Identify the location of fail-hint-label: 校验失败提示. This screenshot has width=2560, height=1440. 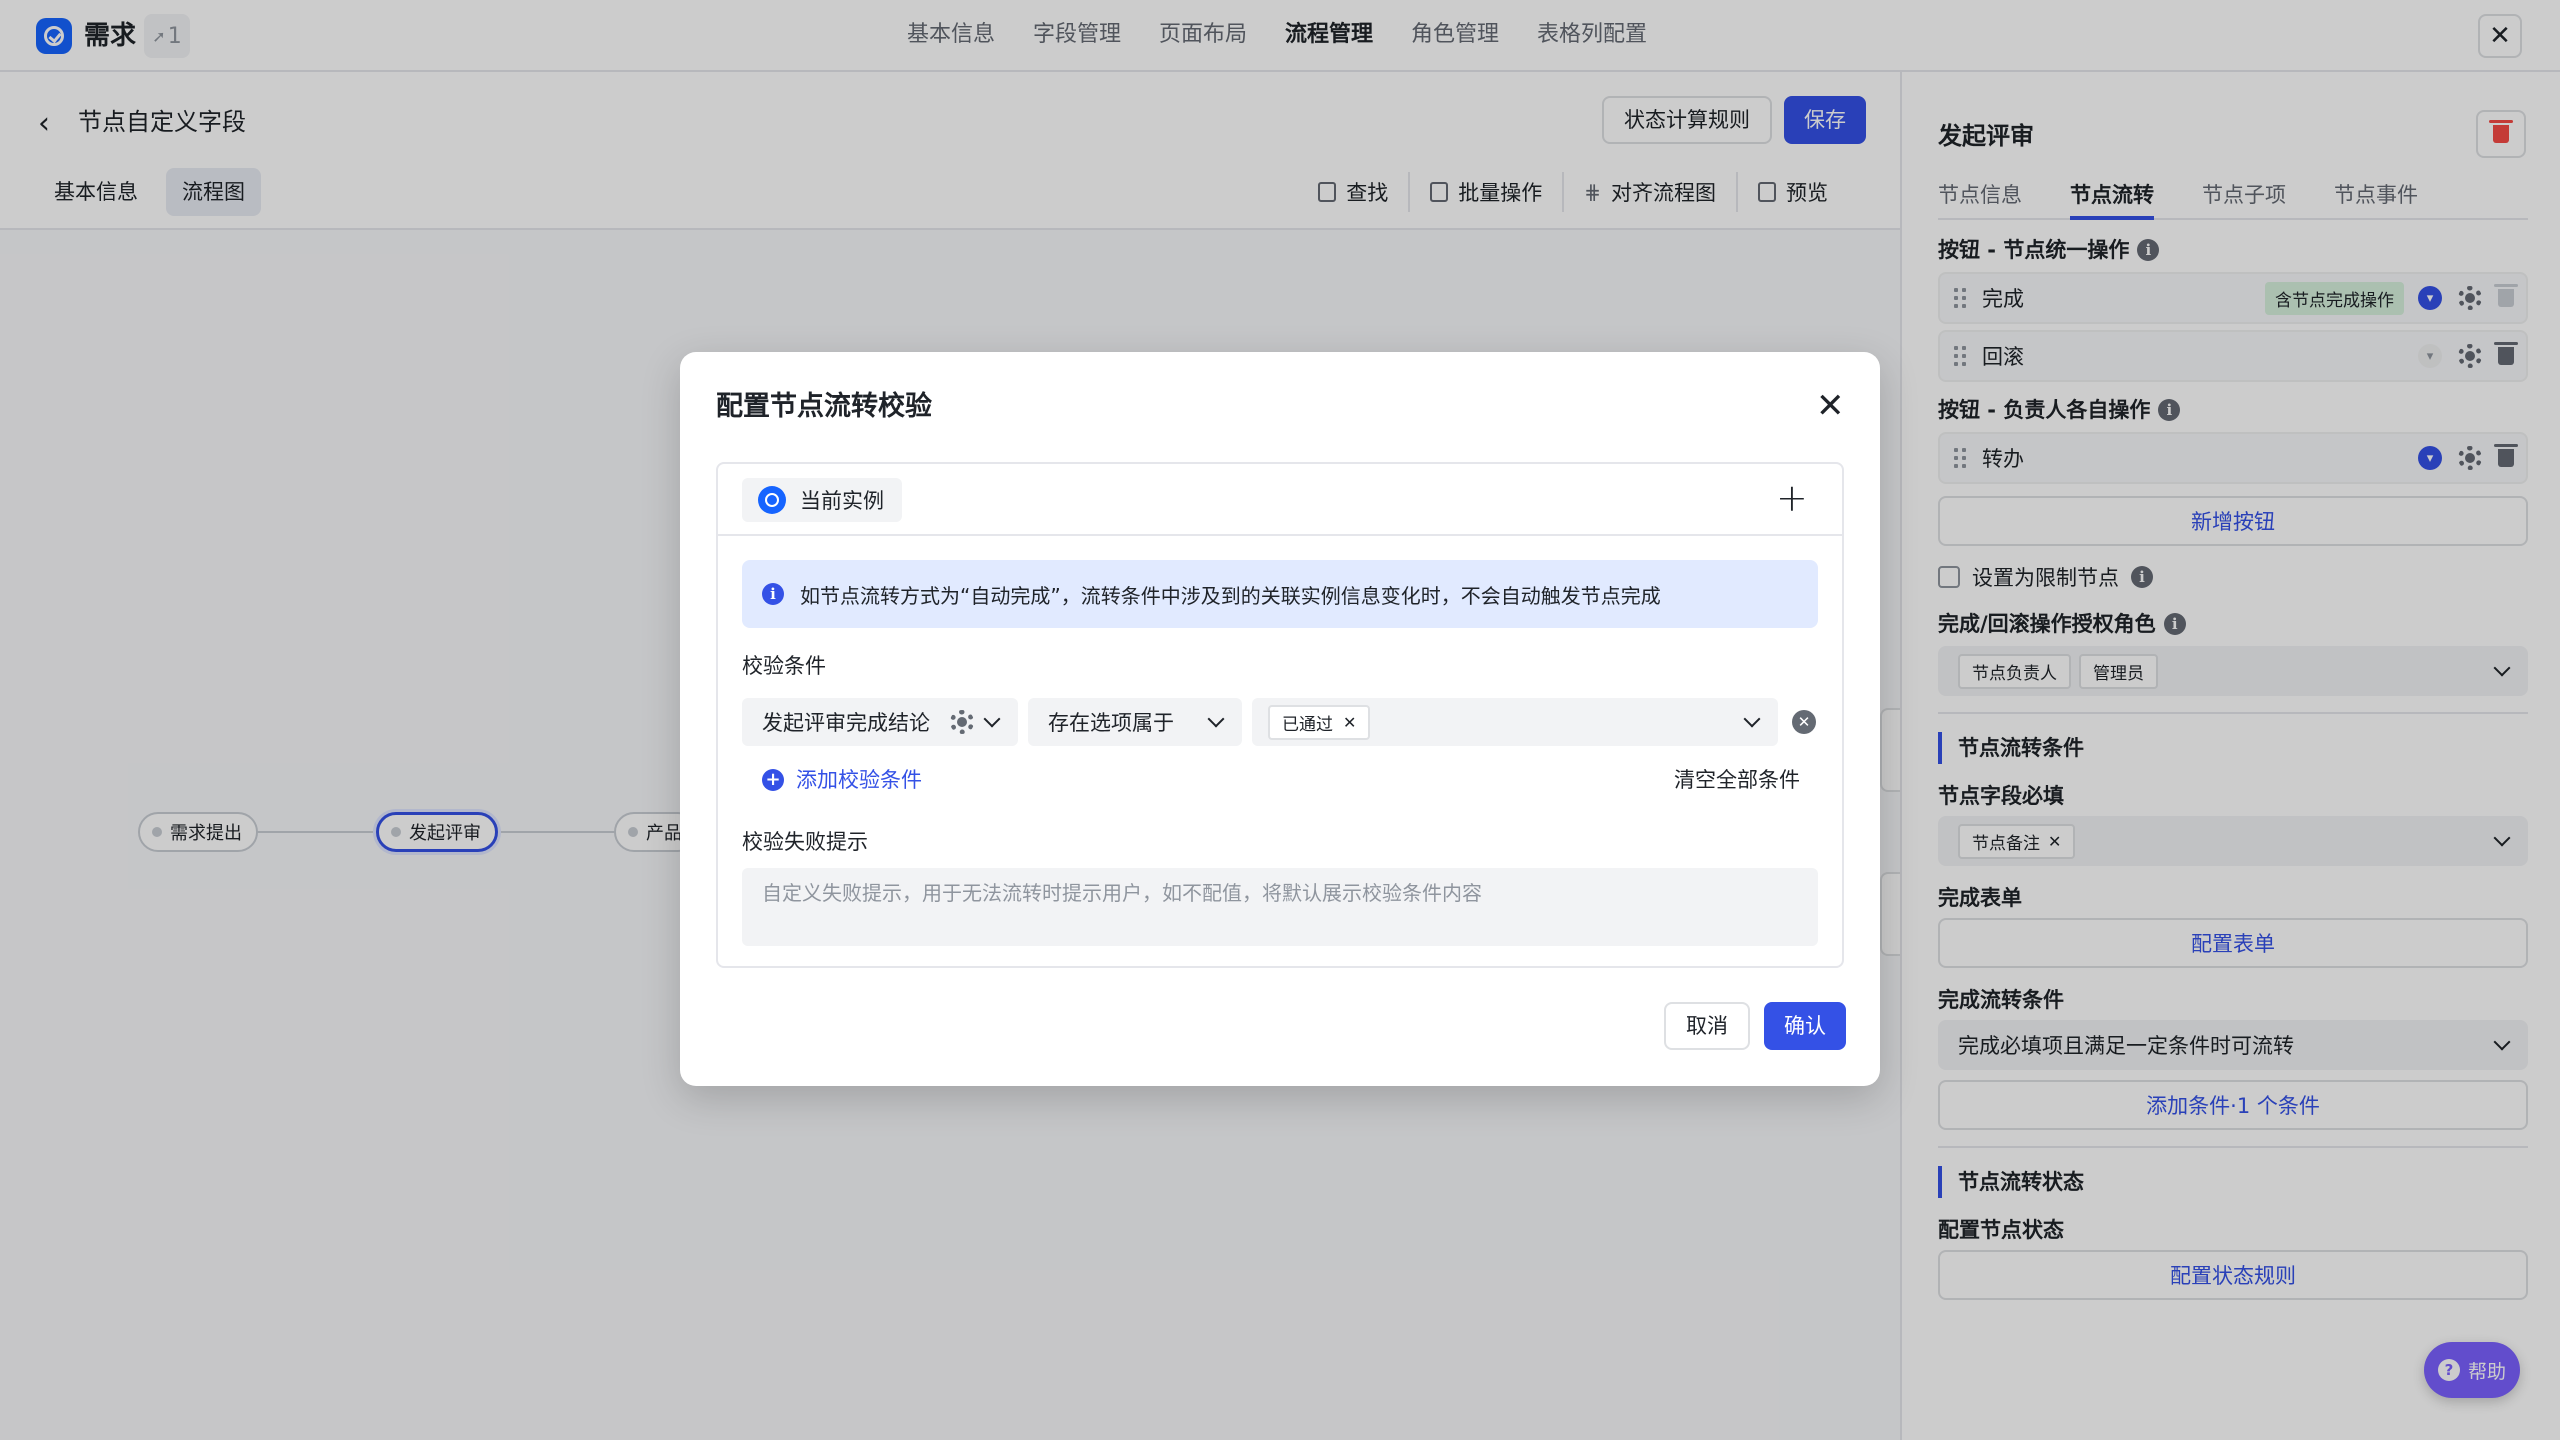
(805, 842).